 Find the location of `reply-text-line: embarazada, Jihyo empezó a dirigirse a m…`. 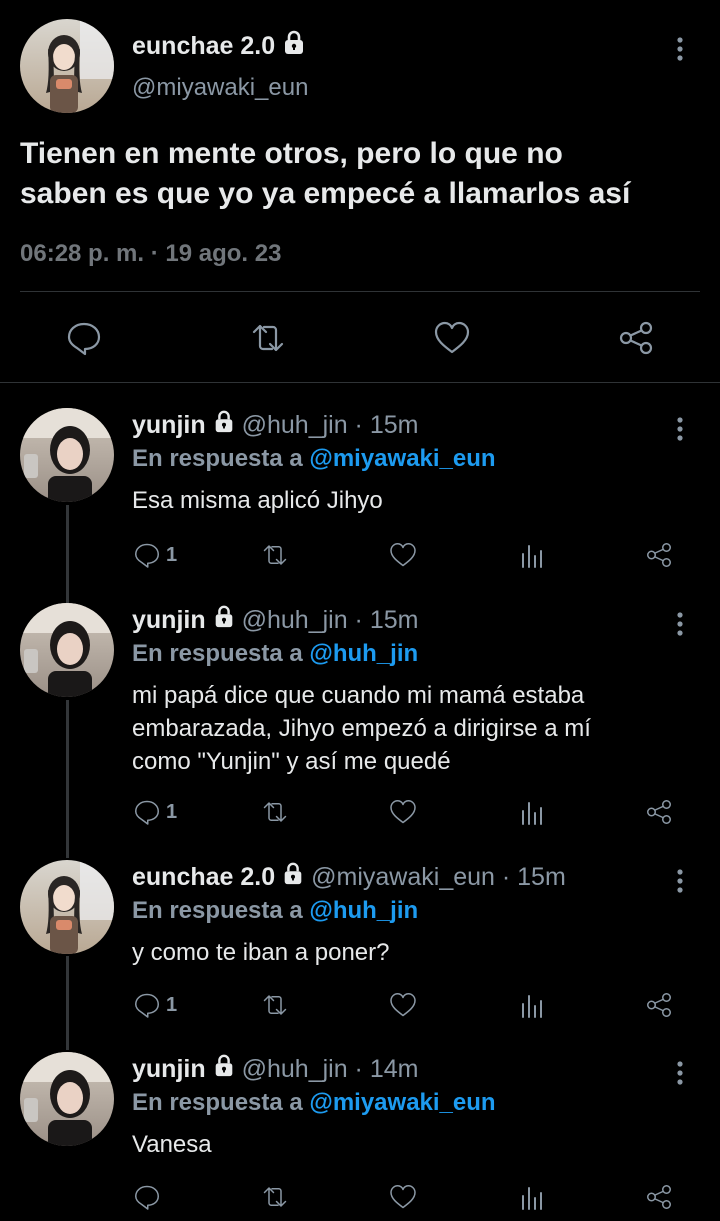

reply-text-line: embarazada, Jihyo empezó a dirigirse a m… is located at coordinates (361, 728).